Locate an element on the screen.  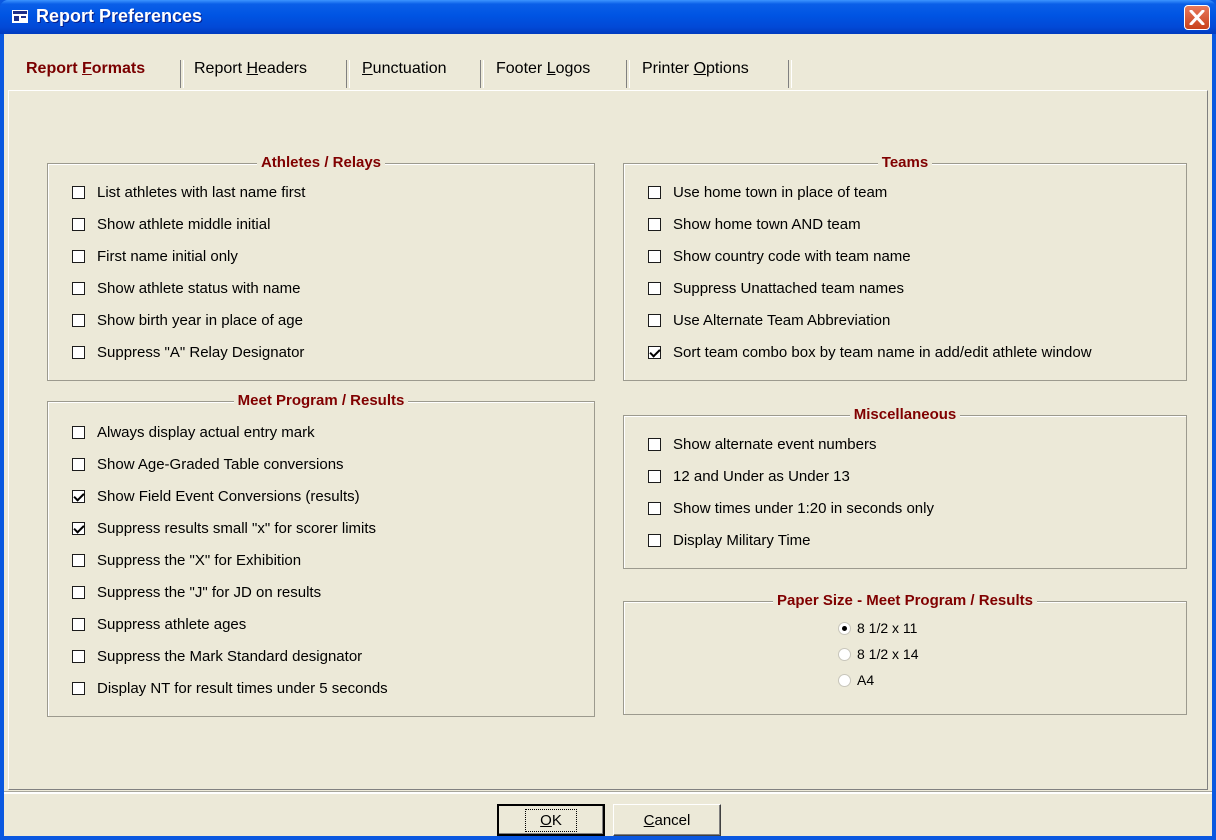
athletes-relays-option: Show athlete status with name is located at coordinates (186, 288).